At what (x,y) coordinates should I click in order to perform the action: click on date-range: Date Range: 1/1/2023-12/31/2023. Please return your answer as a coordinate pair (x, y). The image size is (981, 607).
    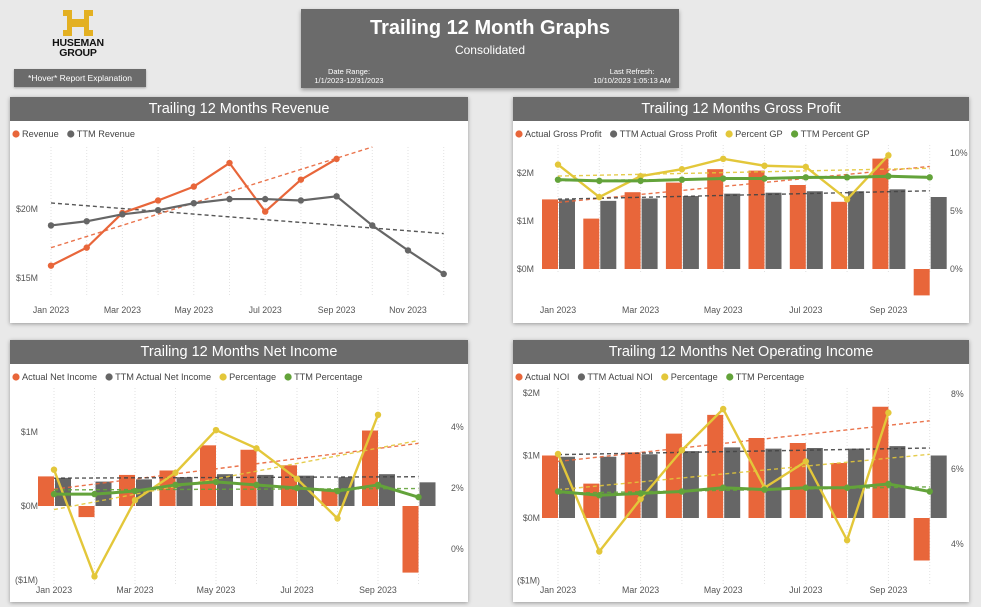
    Looking at the image, I should click on (349, 76).